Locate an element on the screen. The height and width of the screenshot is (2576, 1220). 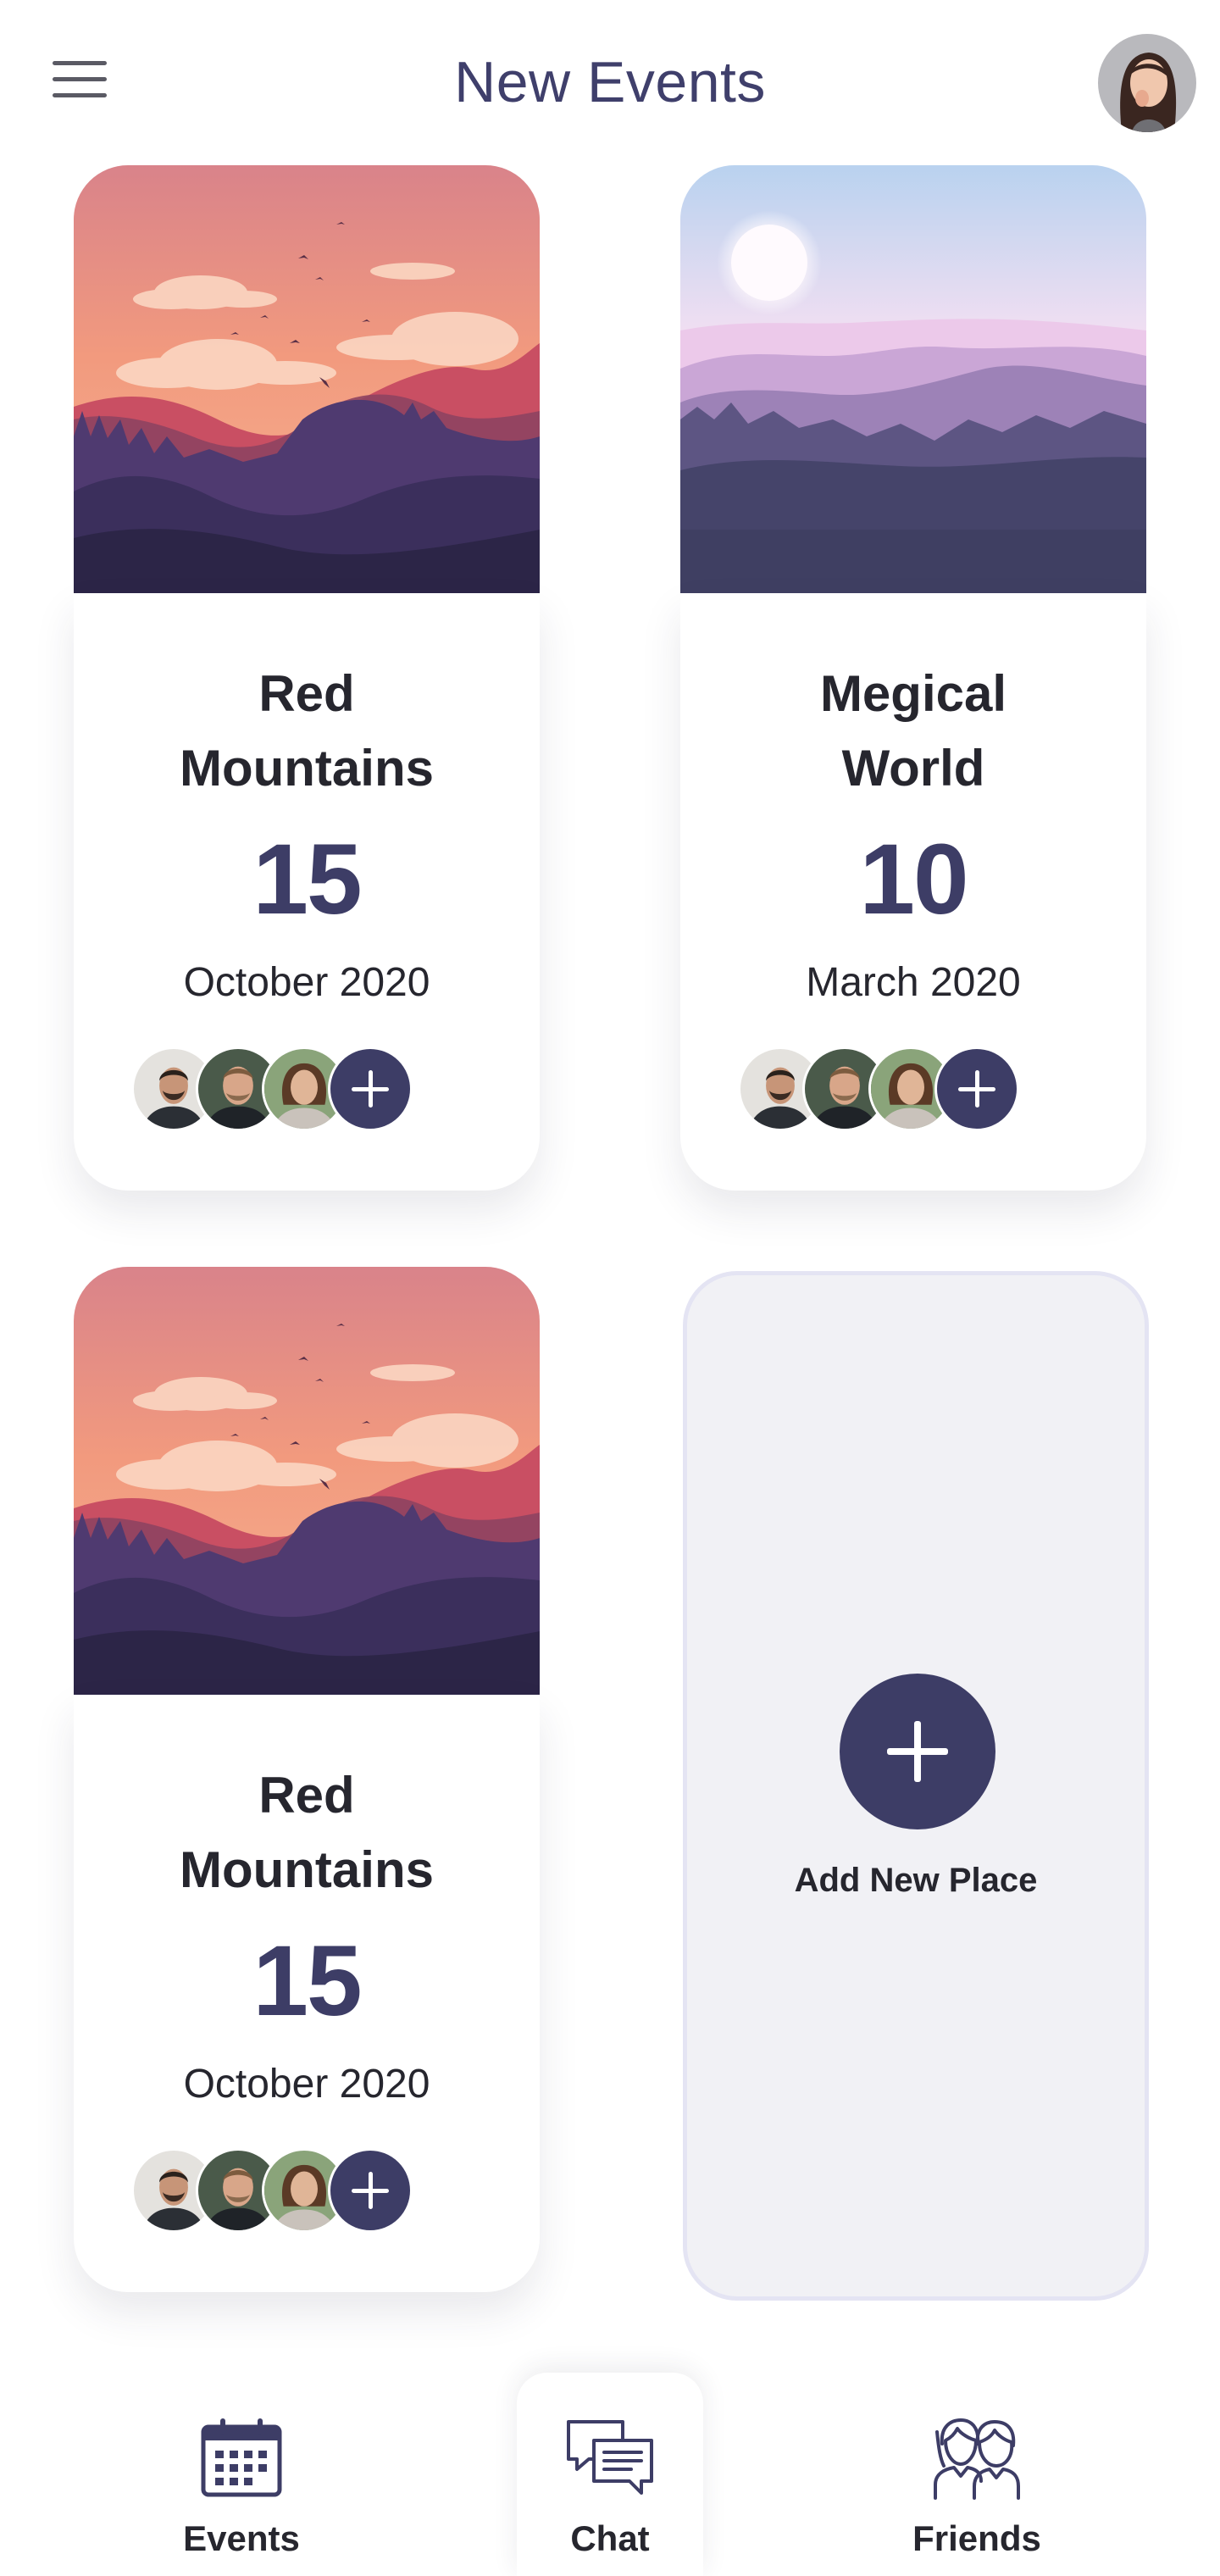
app-header: New Events is located at coordinates (610, 80).